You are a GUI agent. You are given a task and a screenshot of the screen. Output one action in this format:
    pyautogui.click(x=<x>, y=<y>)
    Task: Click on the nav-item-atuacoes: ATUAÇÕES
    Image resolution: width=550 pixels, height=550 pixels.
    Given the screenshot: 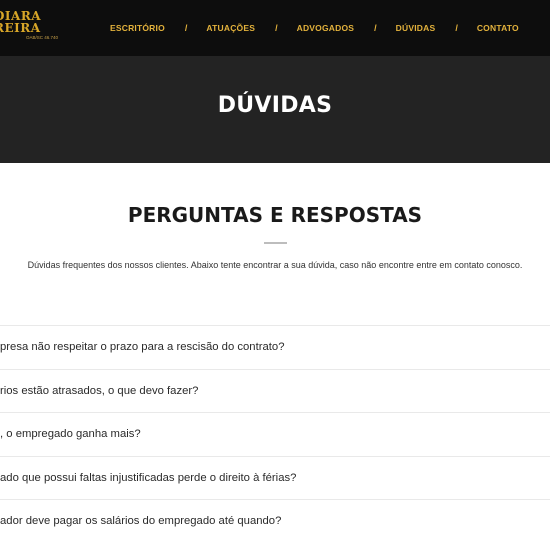 What is the action you would take?
    pyautogui.click(x=230, y=28)
    